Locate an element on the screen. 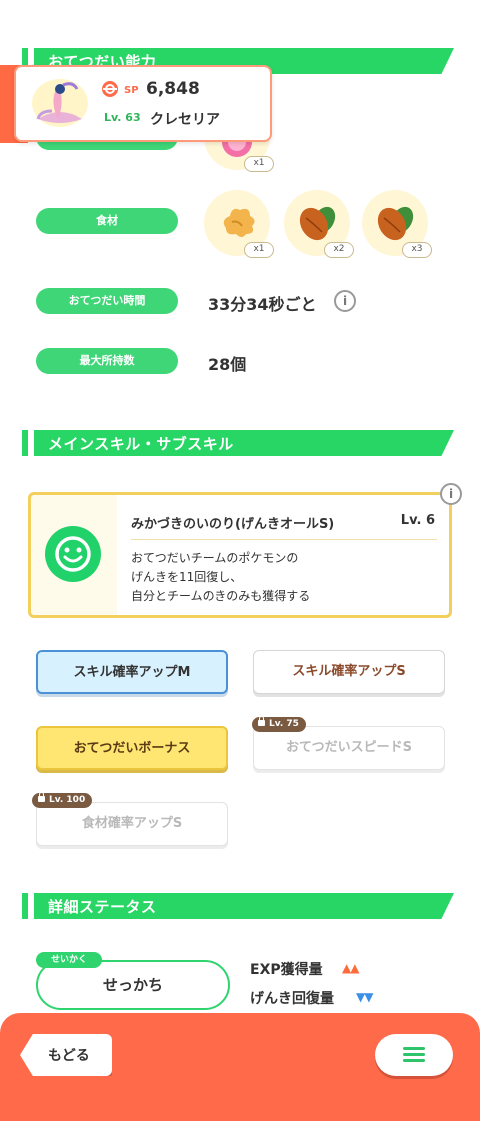  subskill-button-skill-chance-s: スキル確率アップS is located at coordinates (349, 672).